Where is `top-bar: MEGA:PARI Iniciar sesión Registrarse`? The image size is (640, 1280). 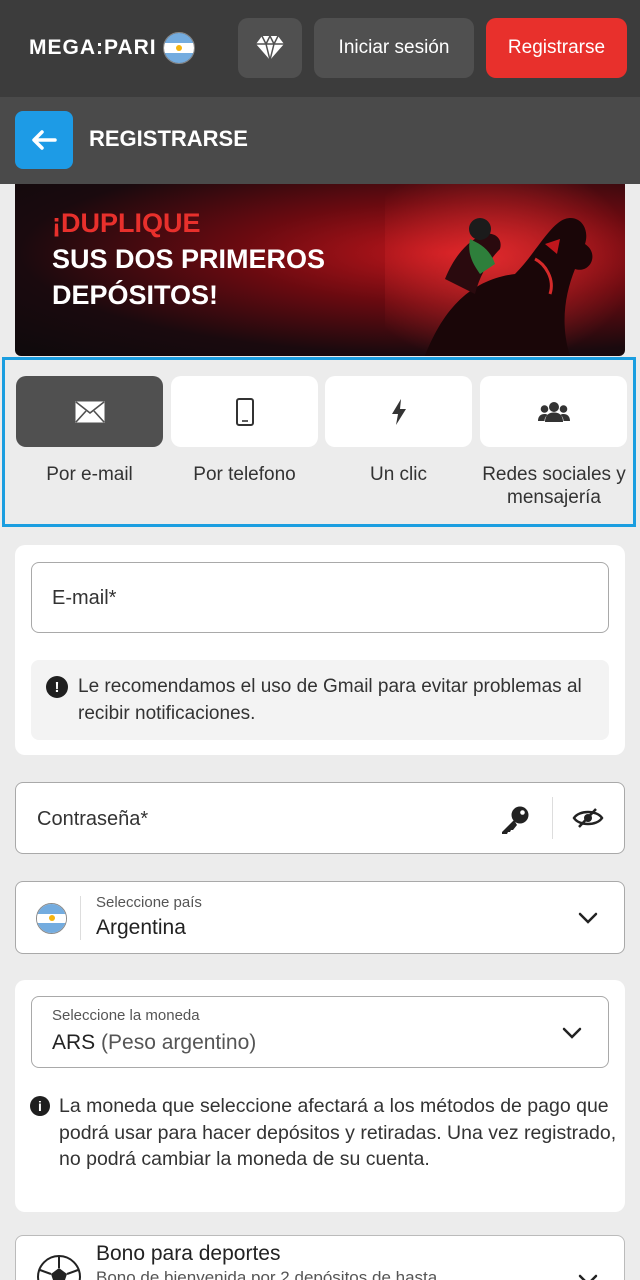
top-bar: MEGA:PARI Iniciar sesión Registrarse is located at coordinates (320, 48).